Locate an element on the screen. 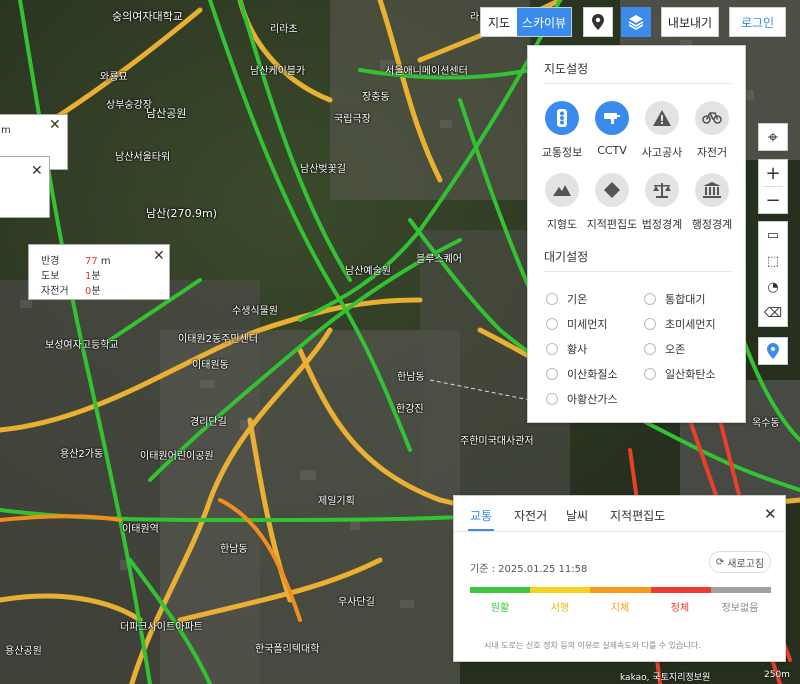 The height and width of the screenshot is (684, 800). air-option-label: 오존 is located at coordinates (675, 349).